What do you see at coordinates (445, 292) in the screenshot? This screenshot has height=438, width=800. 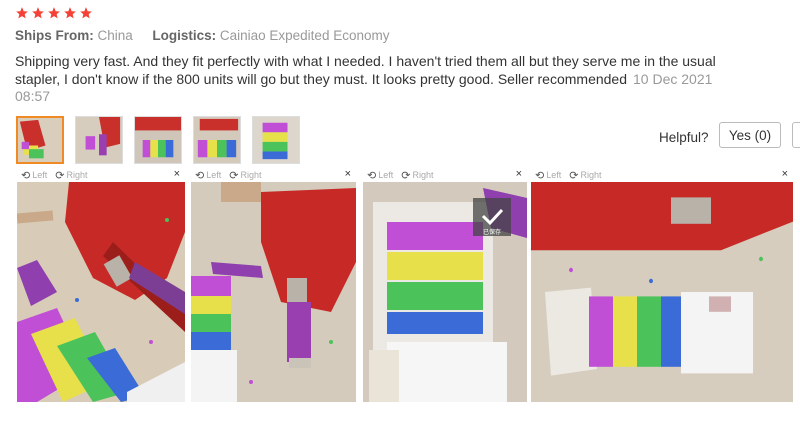 I see `review-photo-3: 已保存` at bounding box center [445, 292].